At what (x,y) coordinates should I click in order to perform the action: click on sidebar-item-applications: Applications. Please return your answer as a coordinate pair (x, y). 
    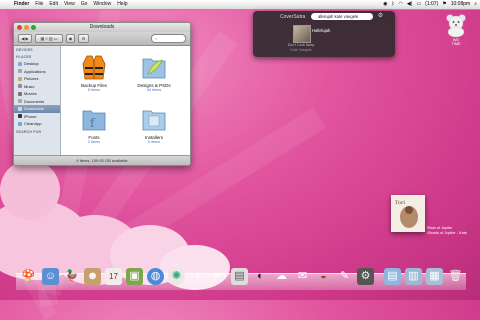
    Looking at the image, I should click on (37, 72).